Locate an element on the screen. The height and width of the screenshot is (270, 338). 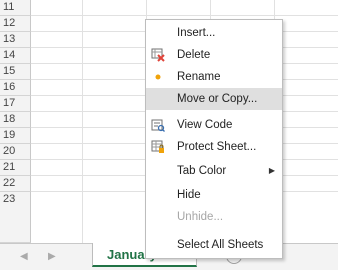
row-header: 19 is located at coordinates (15, 136).